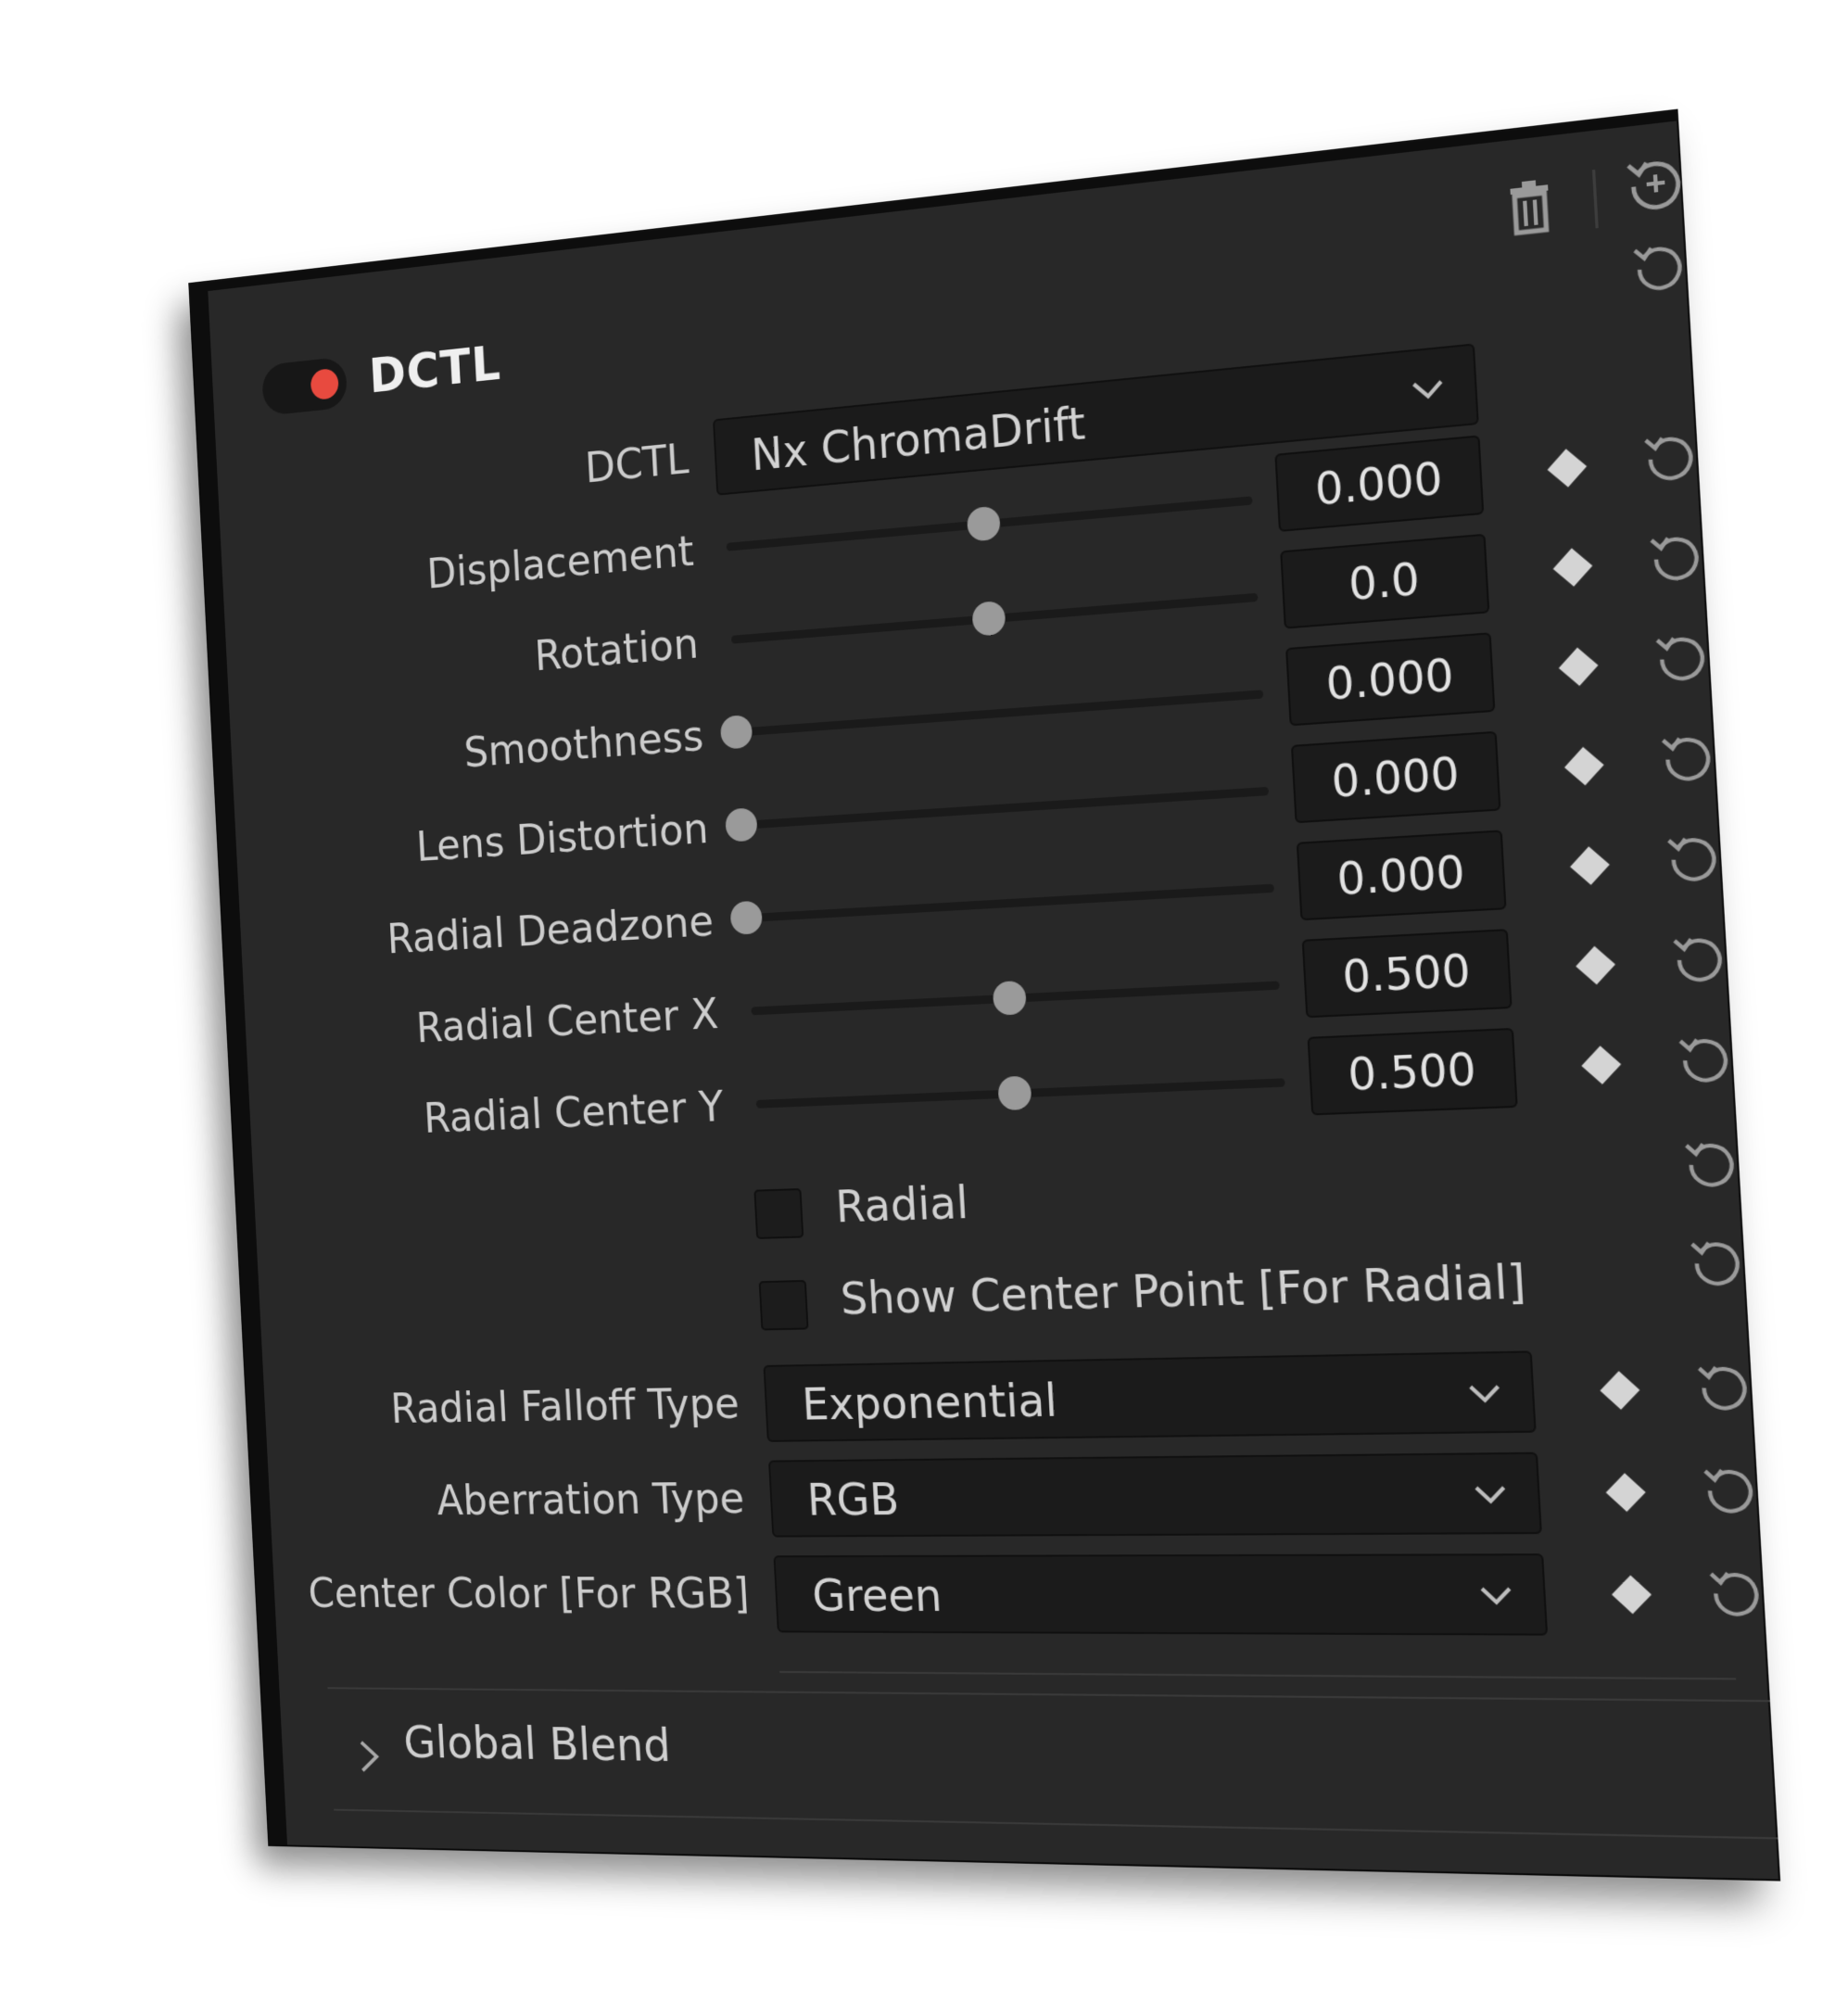 The height and width of the screenshot is (2002, 1848). Describe the element at coordinates (537, 1745) in the screenshot. I see `section-global-blend: Global Blend` at that location.